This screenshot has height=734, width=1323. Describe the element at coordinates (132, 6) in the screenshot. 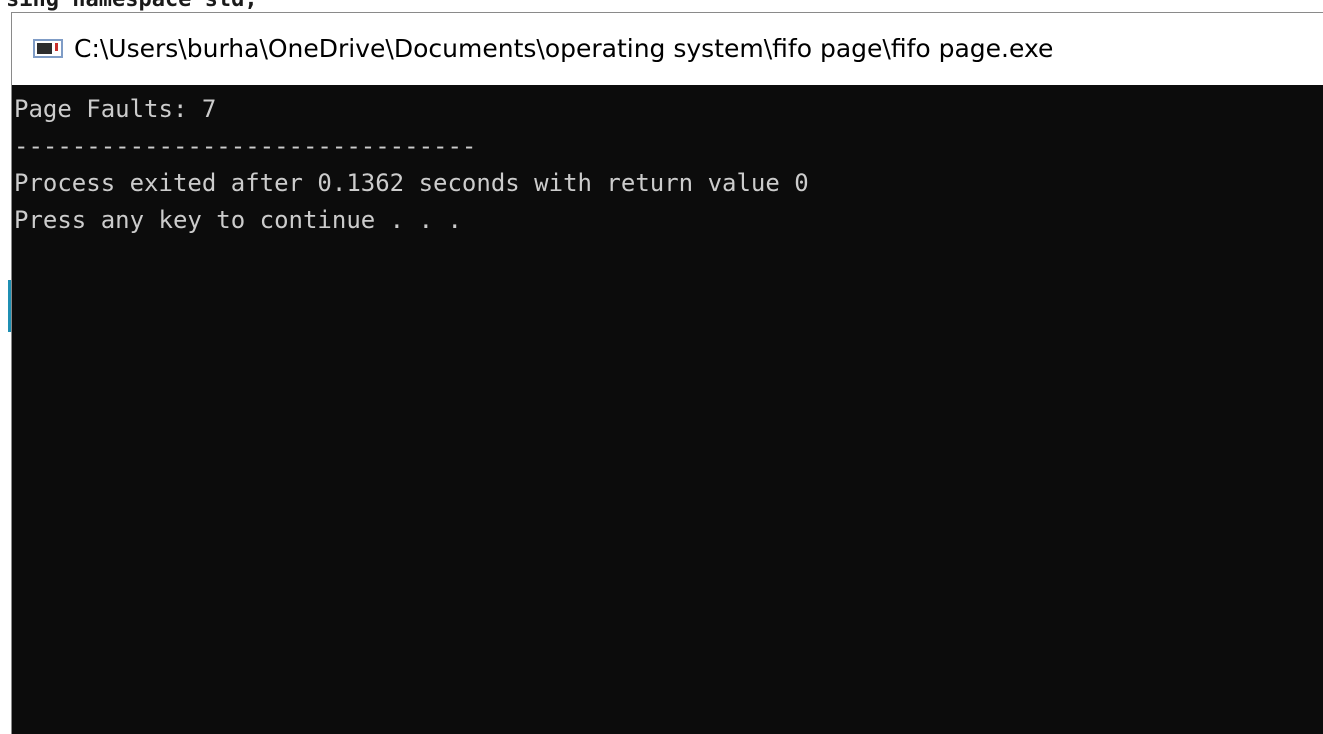

I see `background-code-line: sing namespace std;` at that location.